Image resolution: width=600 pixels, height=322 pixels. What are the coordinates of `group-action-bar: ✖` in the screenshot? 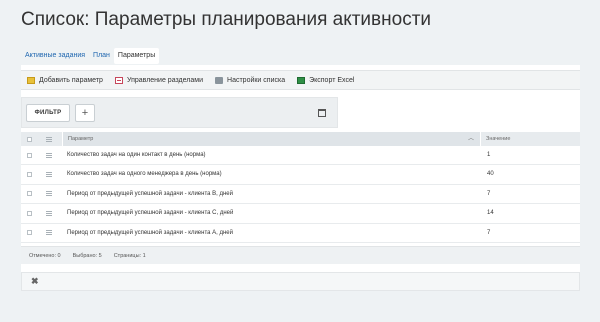 It's located at (300, 281).